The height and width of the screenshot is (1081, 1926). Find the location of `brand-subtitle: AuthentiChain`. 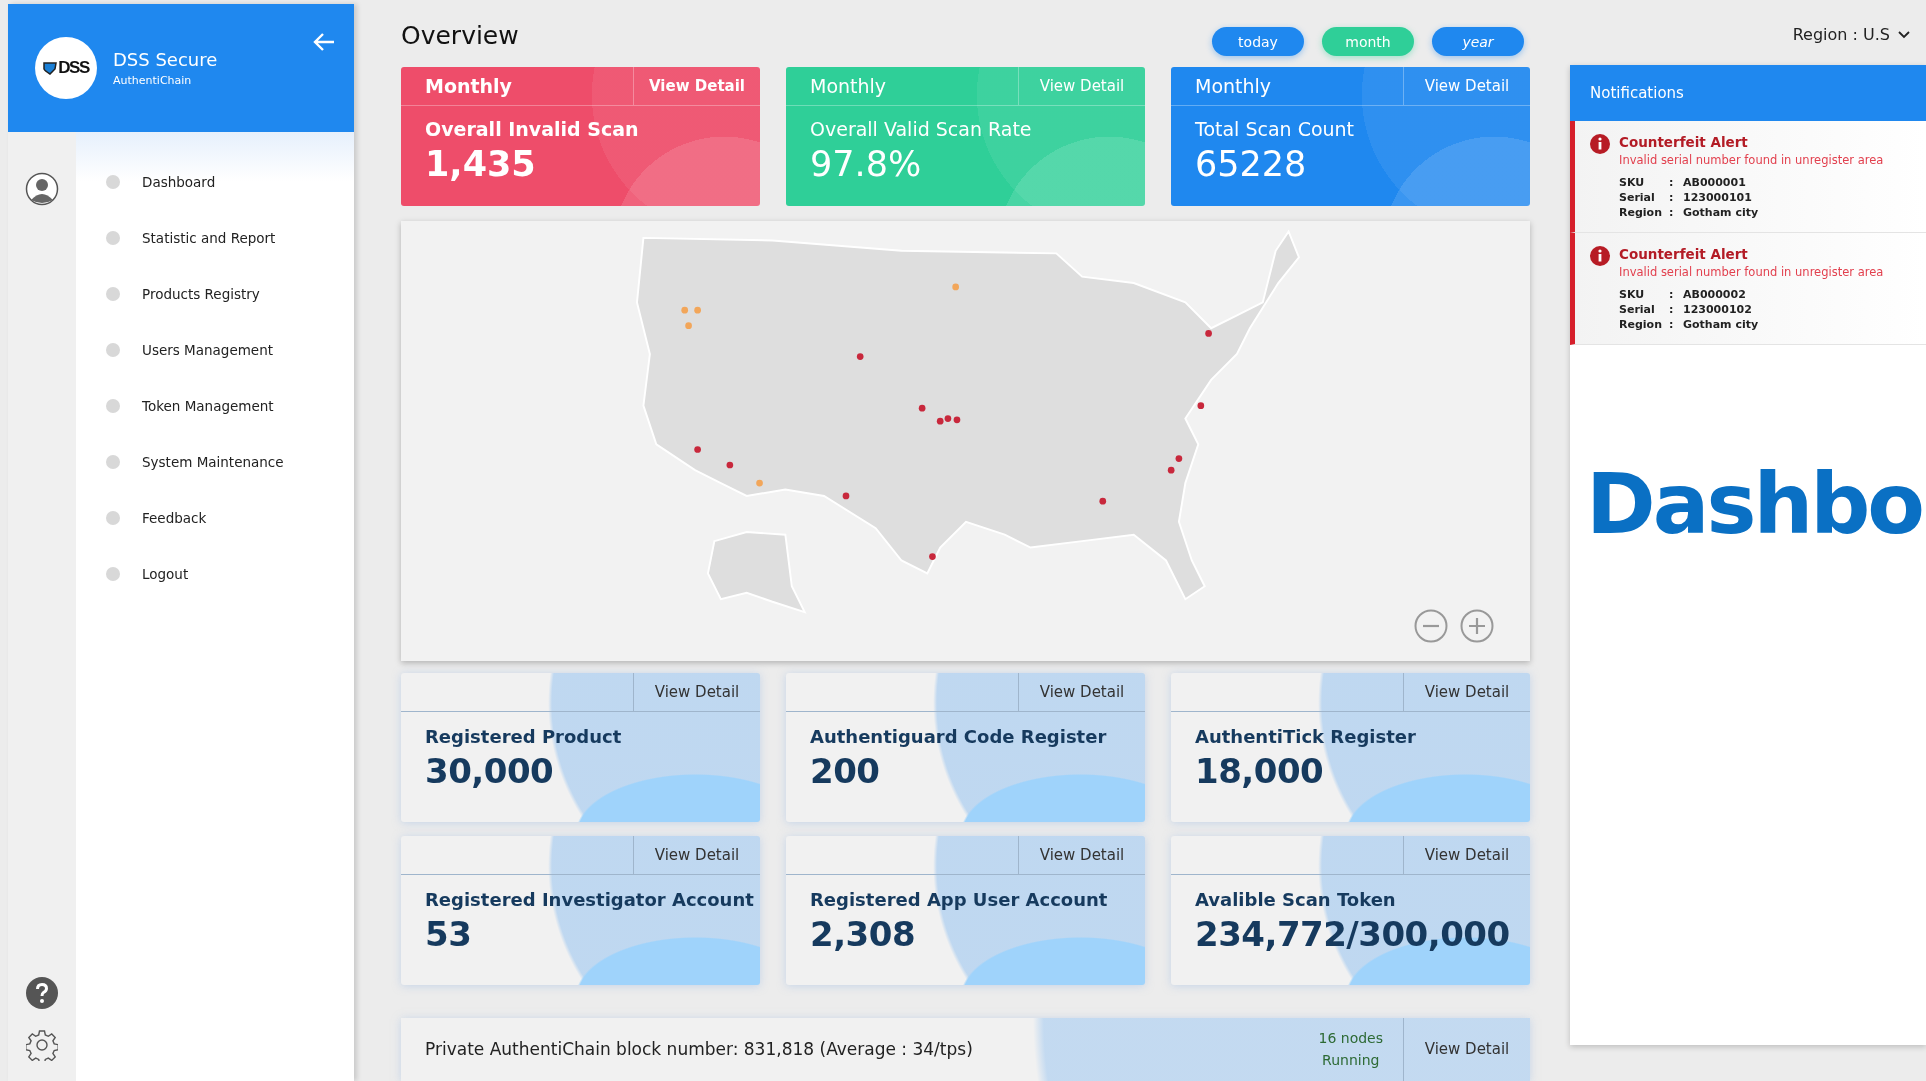

brand-subtitle: AuthentiChain is located at coordinates (153, 80).